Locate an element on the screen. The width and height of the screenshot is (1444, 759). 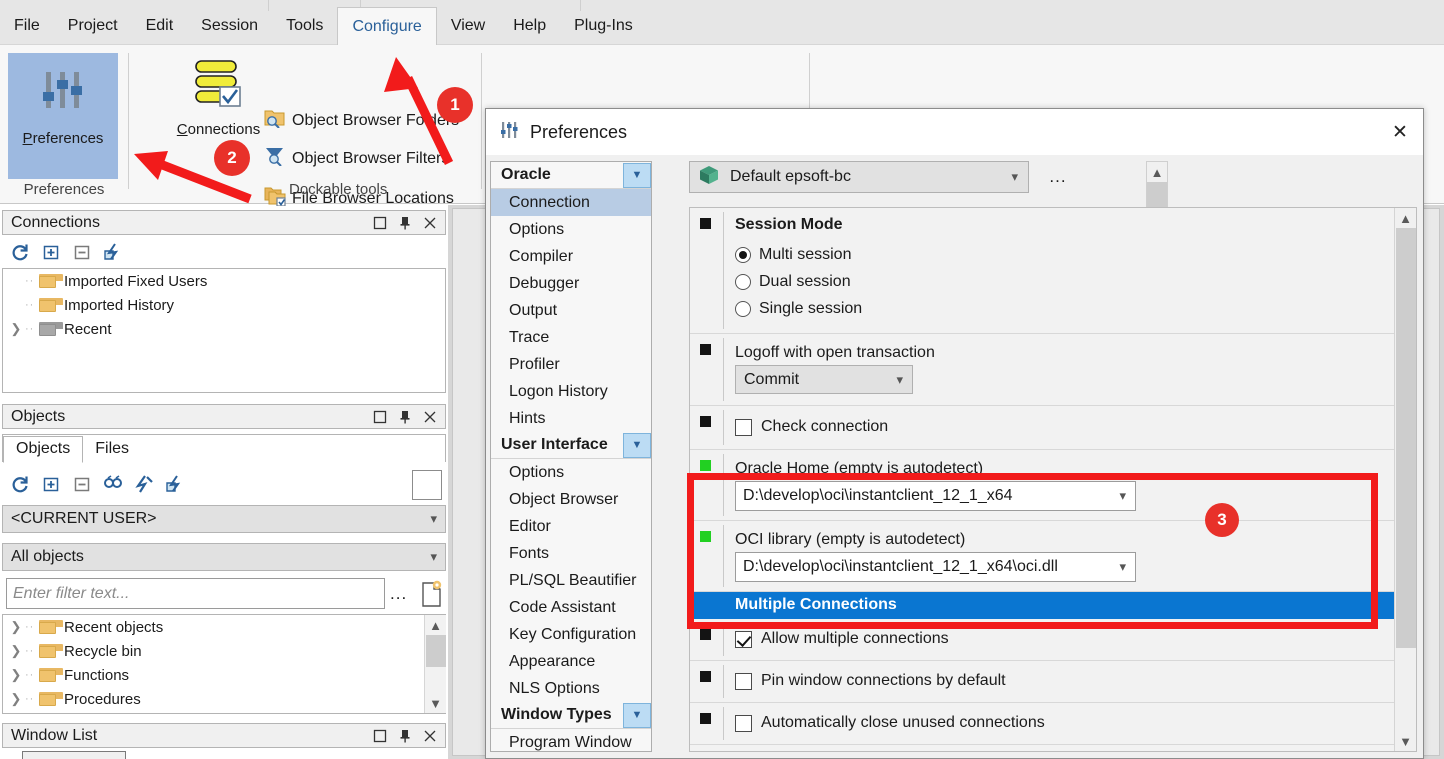
menu-item-view: View is located at coordinates (468, 26).